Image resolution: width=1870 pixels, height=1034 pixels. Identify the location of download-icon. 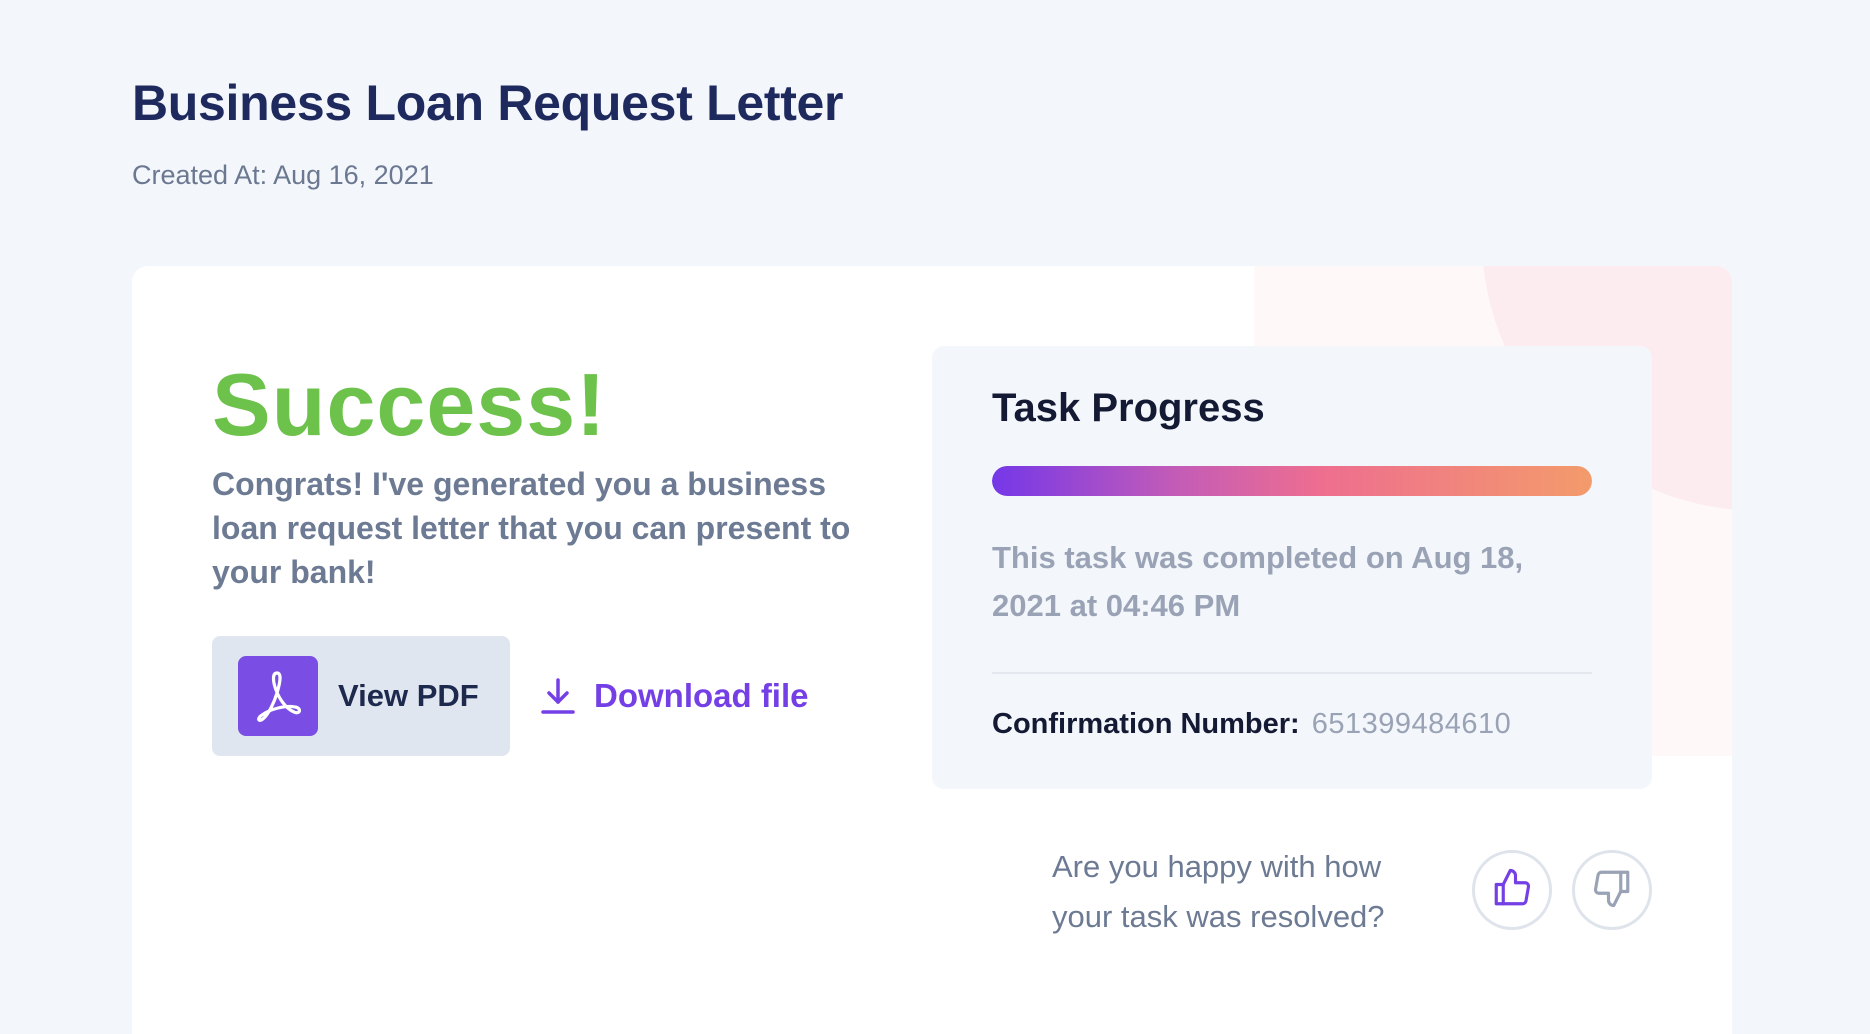
(558, 696).